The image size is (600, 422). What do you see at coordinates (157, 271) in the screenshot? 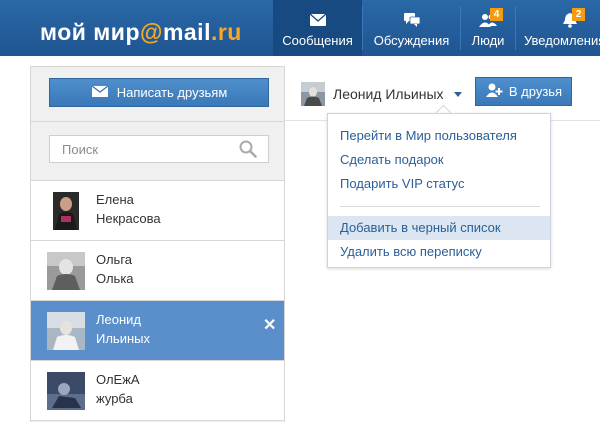
I see `contact-item: Ольга Олька` at bounding box center [157, 271].